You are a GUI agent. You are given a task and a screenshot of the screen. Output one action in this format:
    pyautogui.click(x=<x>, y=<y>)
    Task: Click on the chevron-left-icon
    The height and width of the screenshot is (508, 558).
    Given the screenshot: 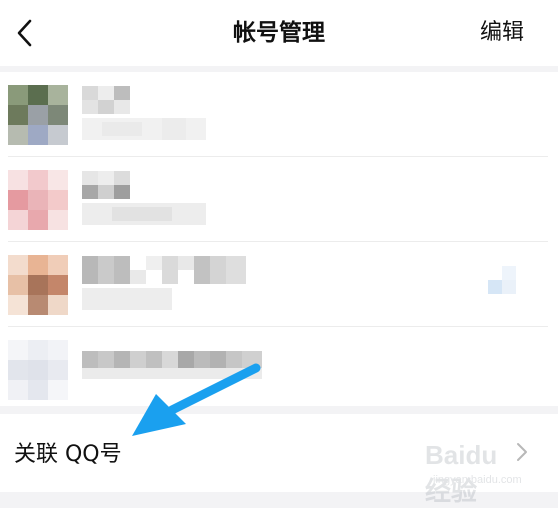 What is the action you would take?
    pyautogui.click(x=24, y=33)
    